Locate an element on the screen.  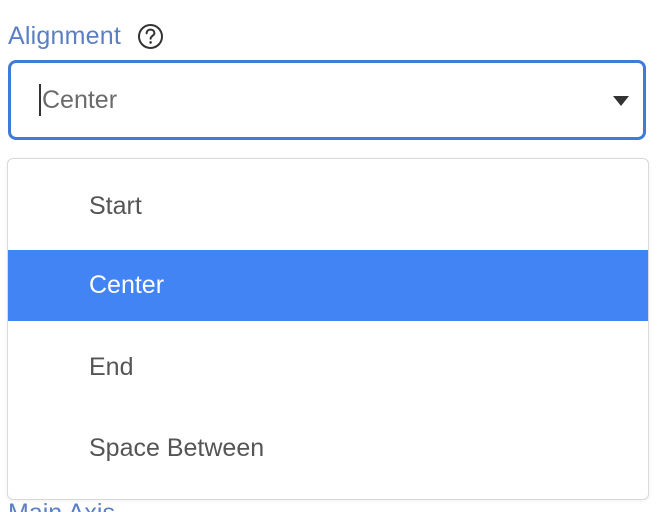
option-center: Center is located at coordinates (328, 285).